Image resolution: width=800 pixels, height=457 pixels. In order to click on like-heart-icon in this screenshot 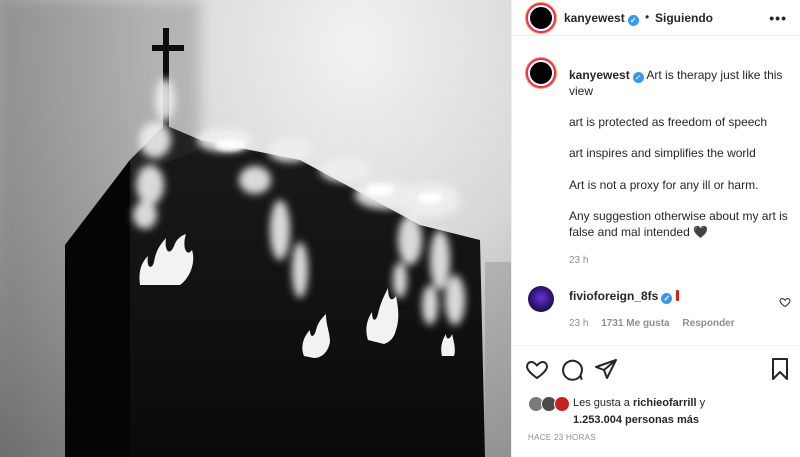, I will do `click(537, 369)`.